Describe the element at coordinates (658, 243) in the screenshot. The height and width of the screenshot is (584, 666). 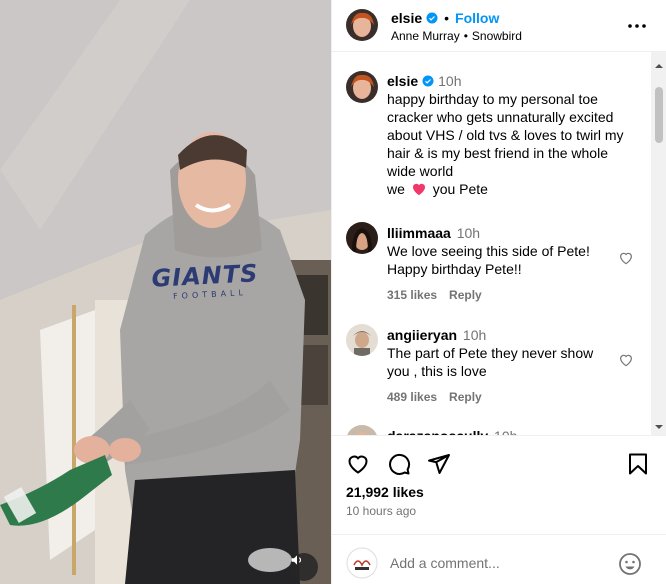
I see `scrollbar` at that location.